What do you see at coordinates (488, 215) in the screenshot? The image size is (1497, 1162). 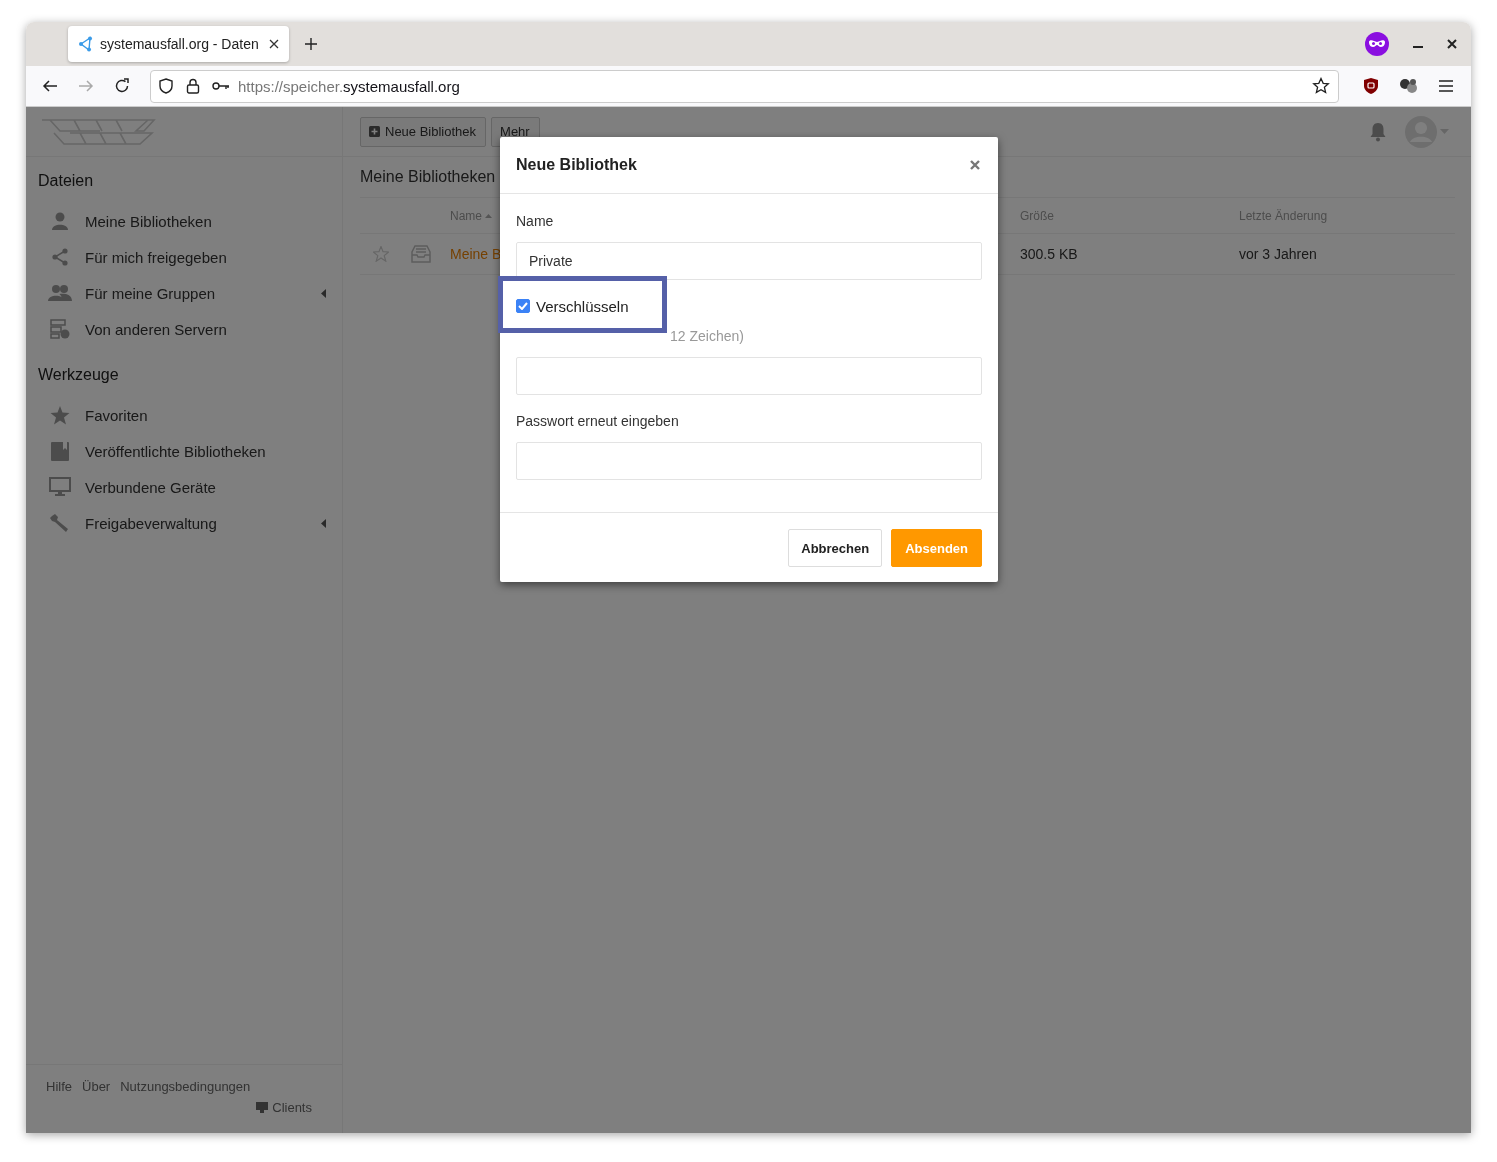 I see `sort-caret-icon` at bounding box center [488, 215].